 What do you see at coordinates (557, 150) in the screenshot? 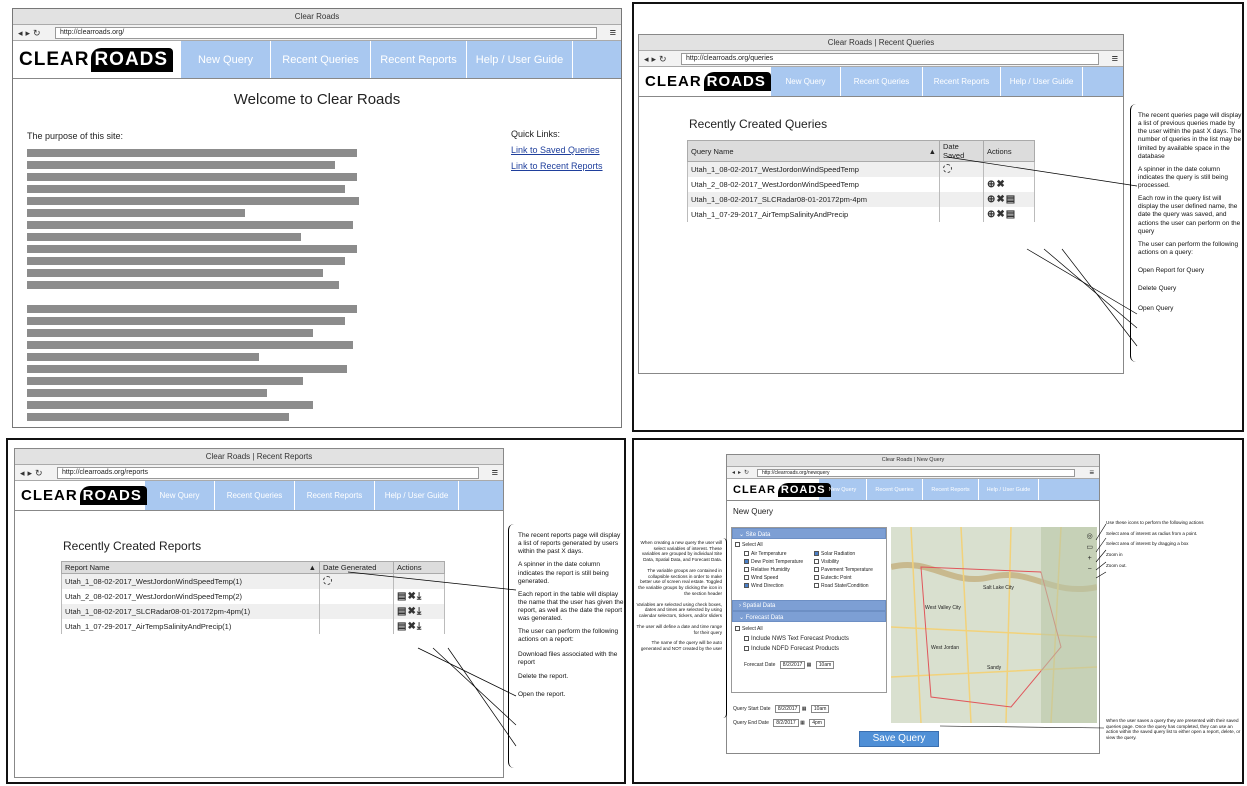
I see `link-saved-queries: Link to Saved Queries` at bounding box center [557, 150].